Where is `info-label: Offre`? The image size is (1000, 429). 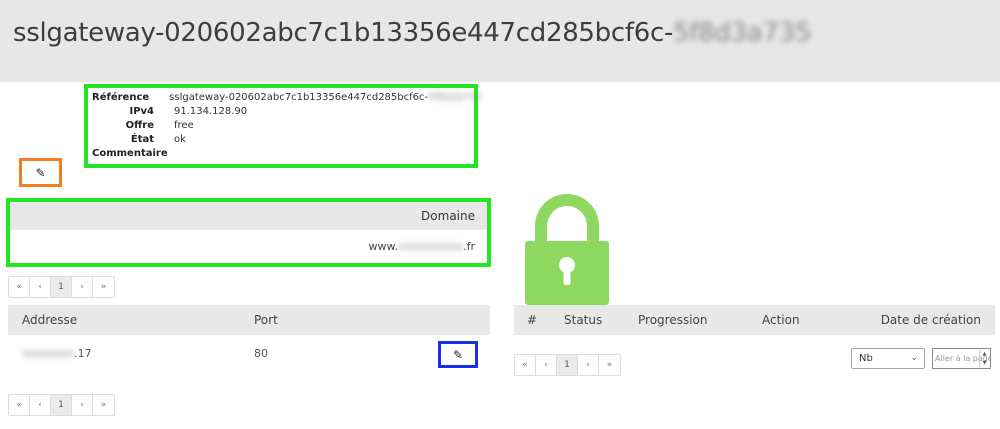
info-label: Offre is located at coordinates (139, 125).